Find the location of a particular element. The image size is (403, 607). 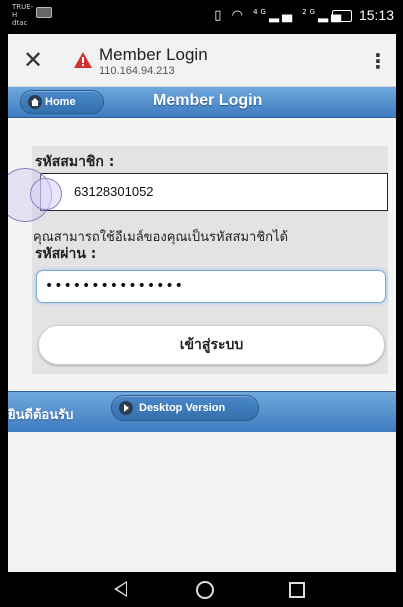

wifi-icon: ◠ is located at coordinates (238, 15).